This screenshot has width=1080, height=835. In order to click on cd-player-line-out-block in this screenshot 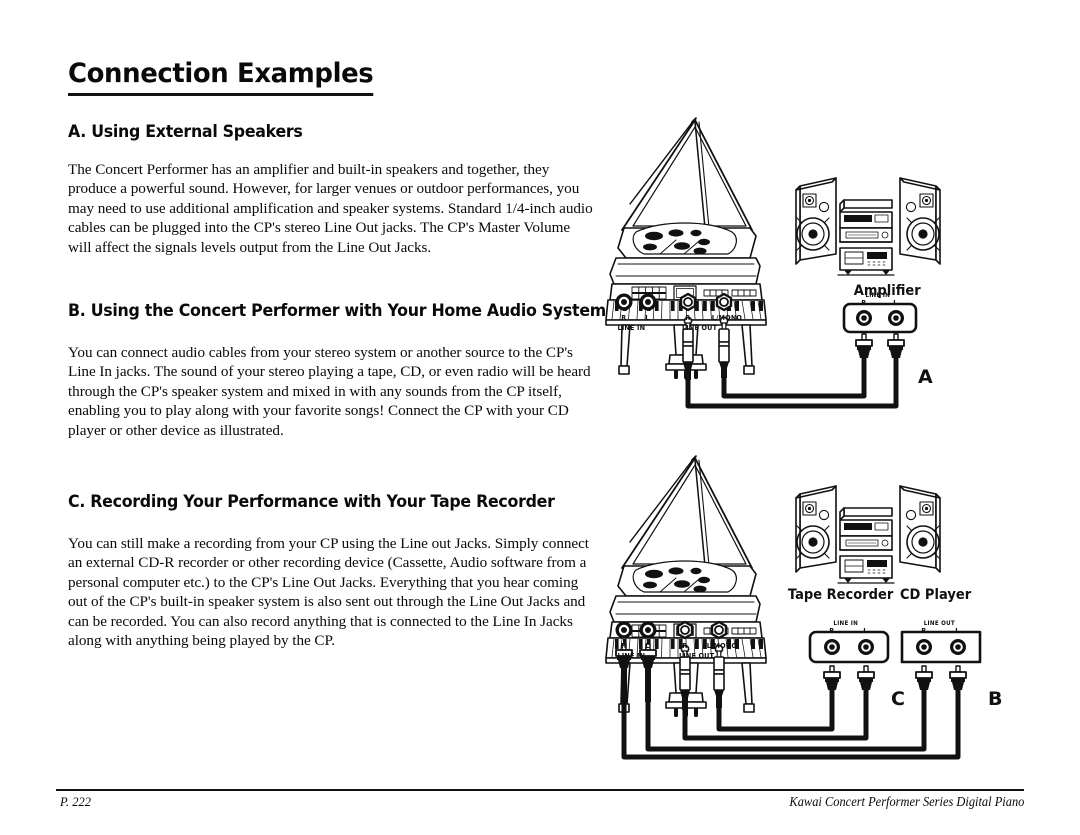, I will do `click(941, 647)`.